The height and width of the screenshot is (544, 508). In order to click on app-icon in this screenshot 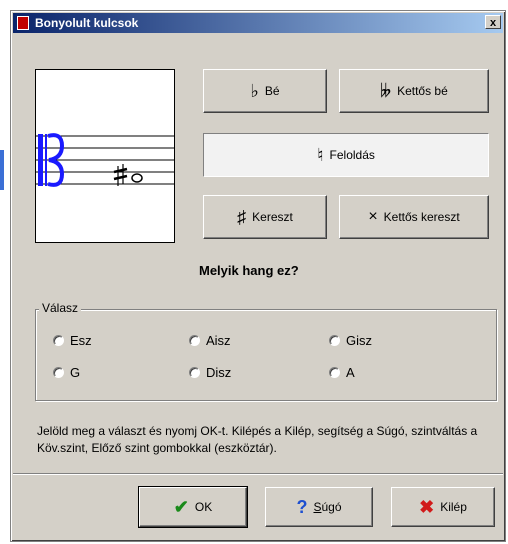, I will do `click(23, 23)`.